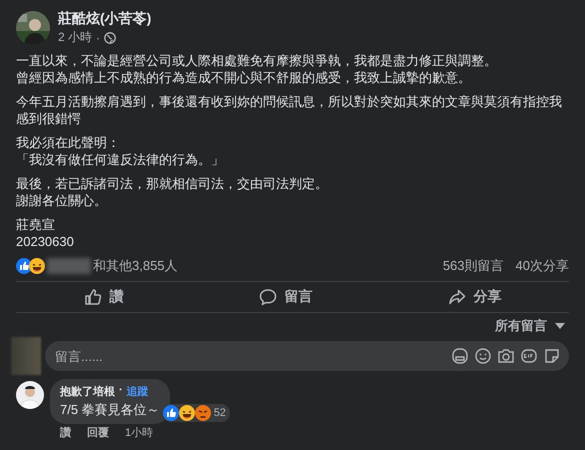  What do you see at coordinates (172, 183) in the screenshot?
I see `post-text: 最後，若已訴諸司法，那就相信司法，交由司法判定。` at bounding box center [172, 183].